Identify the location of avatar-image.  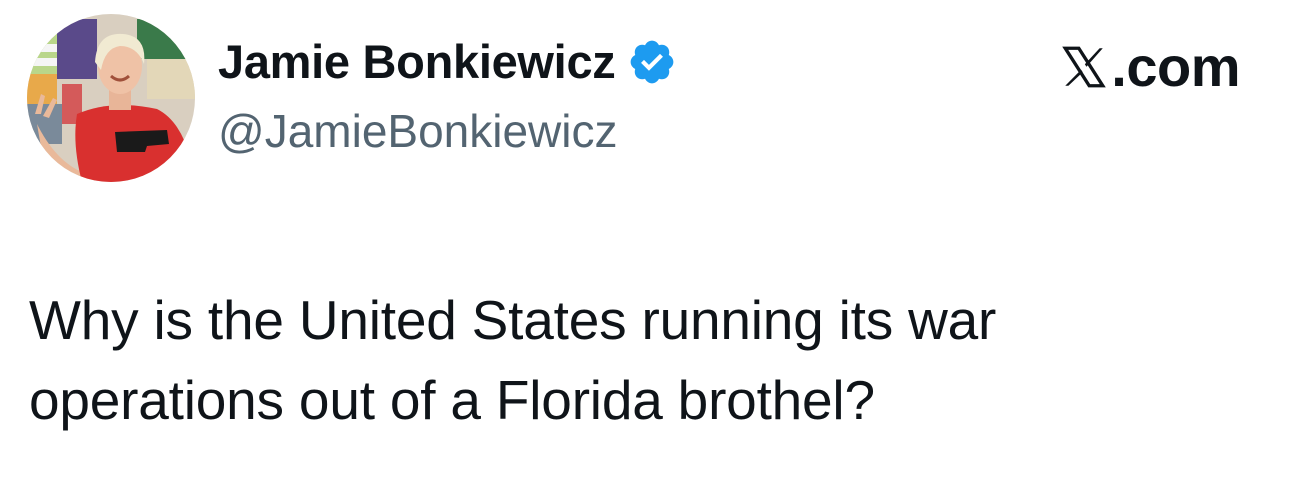
(111, 98).